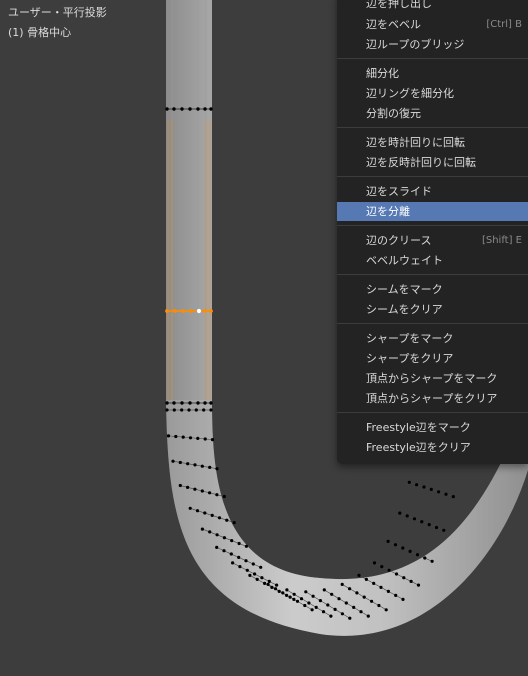  What do you see at coordinates (399, 240) in the screenshot?
I see `menu-item-label: 辺のクリース` at bounding box center [399, 240].